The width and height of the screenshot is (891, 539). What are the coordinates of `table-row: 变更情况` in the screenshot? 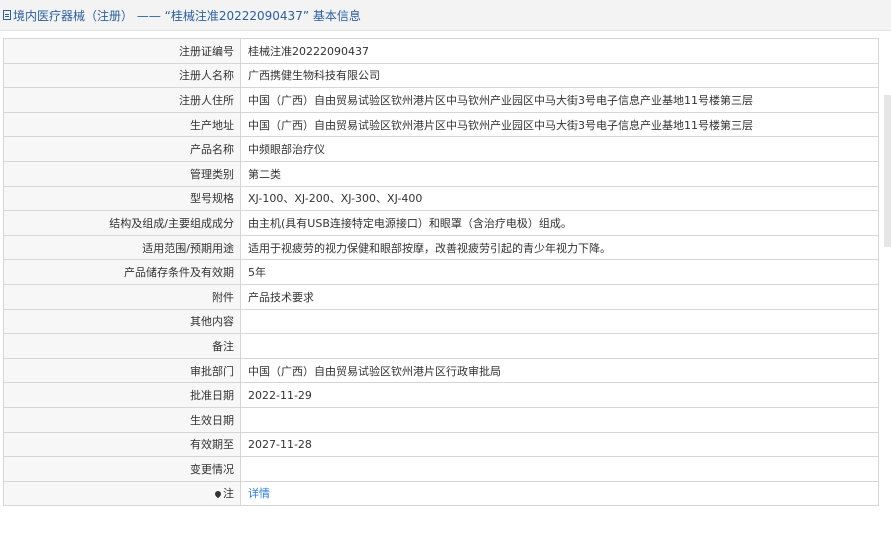 It's located at (441, 469).